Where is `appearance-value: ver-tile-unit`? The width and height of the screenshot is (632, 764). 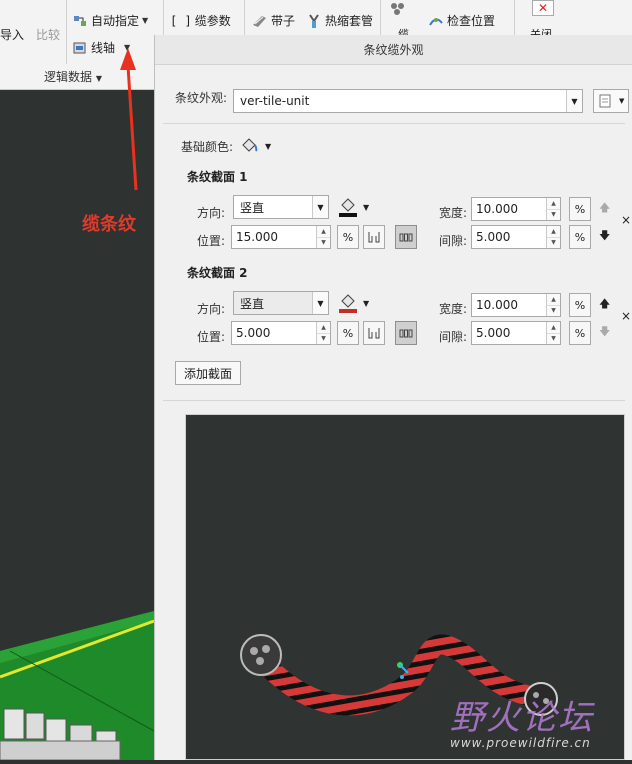
appearance-value: ver-tile-unit is located at coordinates (275, 101).